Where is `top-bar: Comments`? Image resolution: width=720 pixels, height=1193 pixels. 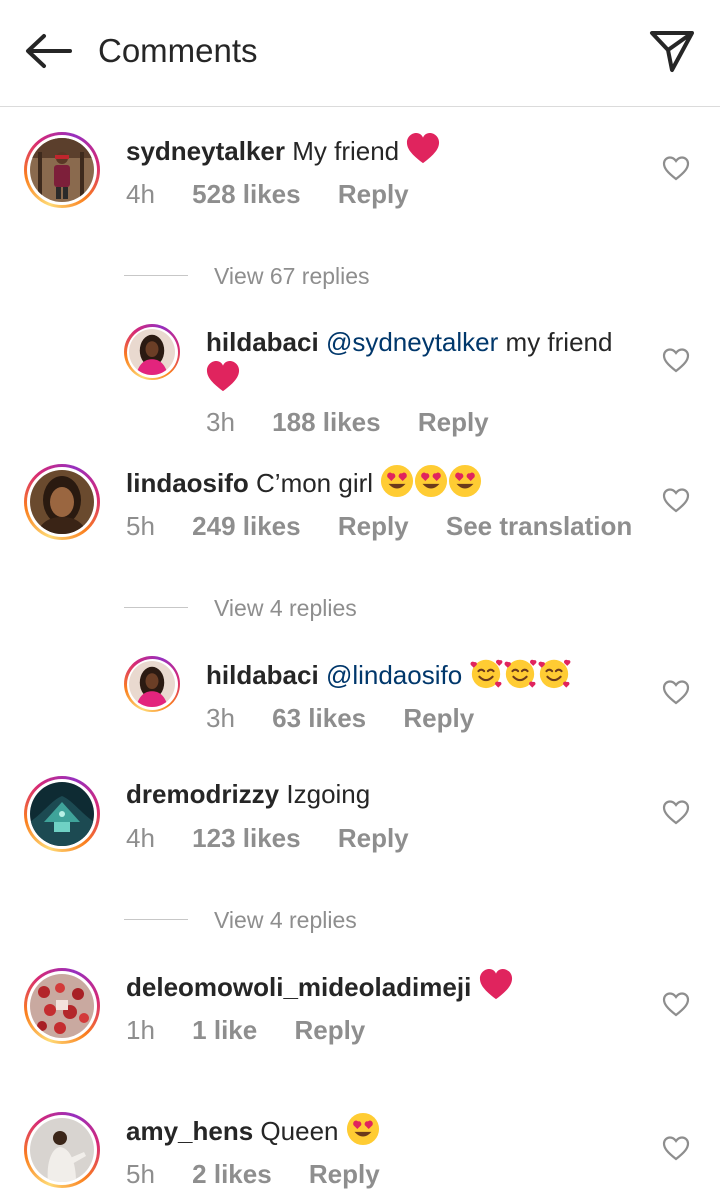
top-bar: Comments is located at coordinates (360, 53).